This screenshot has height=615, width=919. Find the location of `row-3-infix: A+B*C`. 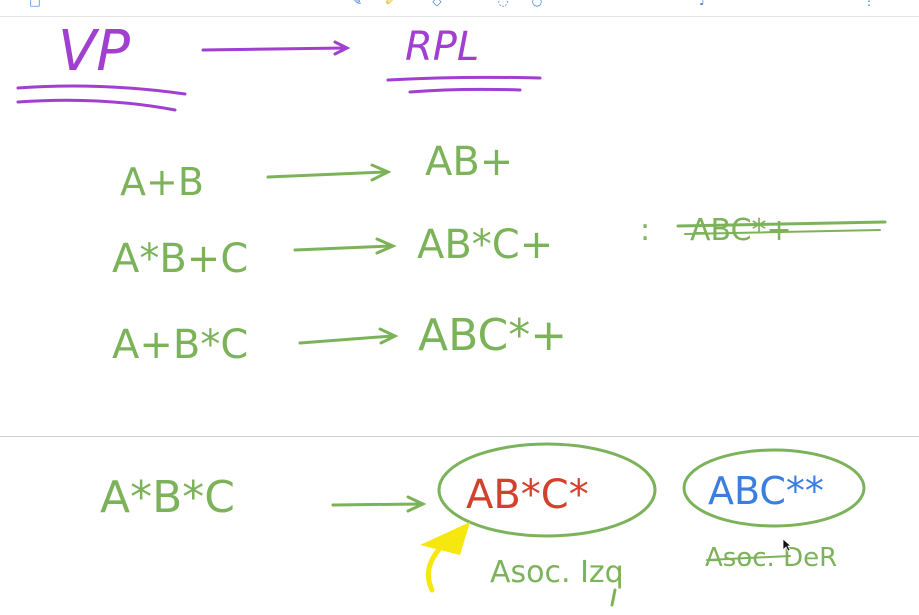

row-3-infix: A+B*C is located at coordinates (180, 345).